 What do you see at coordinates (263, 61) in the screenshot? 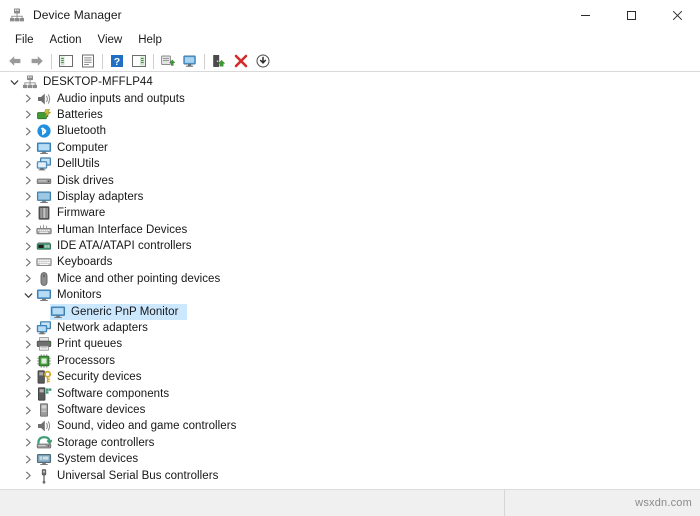
I see `disable-device-icon` at bounding box center [263, 61].